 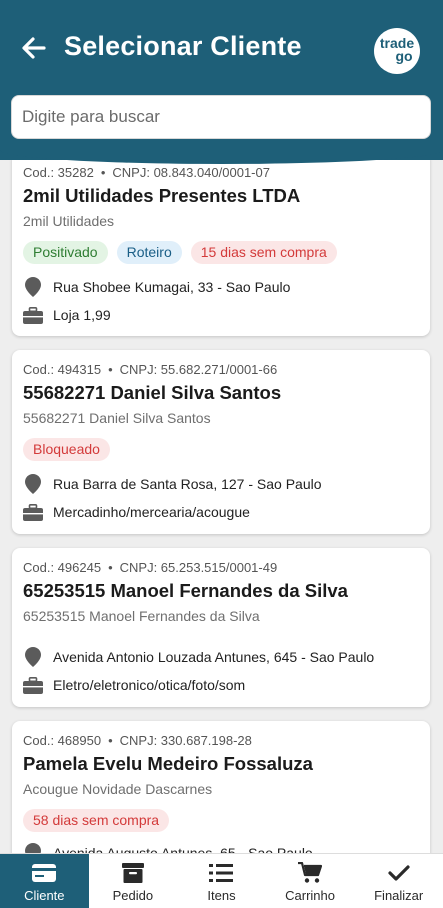 What do you see at coordinates (151, 512) in the screenshot?
I see `client-segment: Mercadinho/mercearia/acougue` at bounding box center [151, 512].